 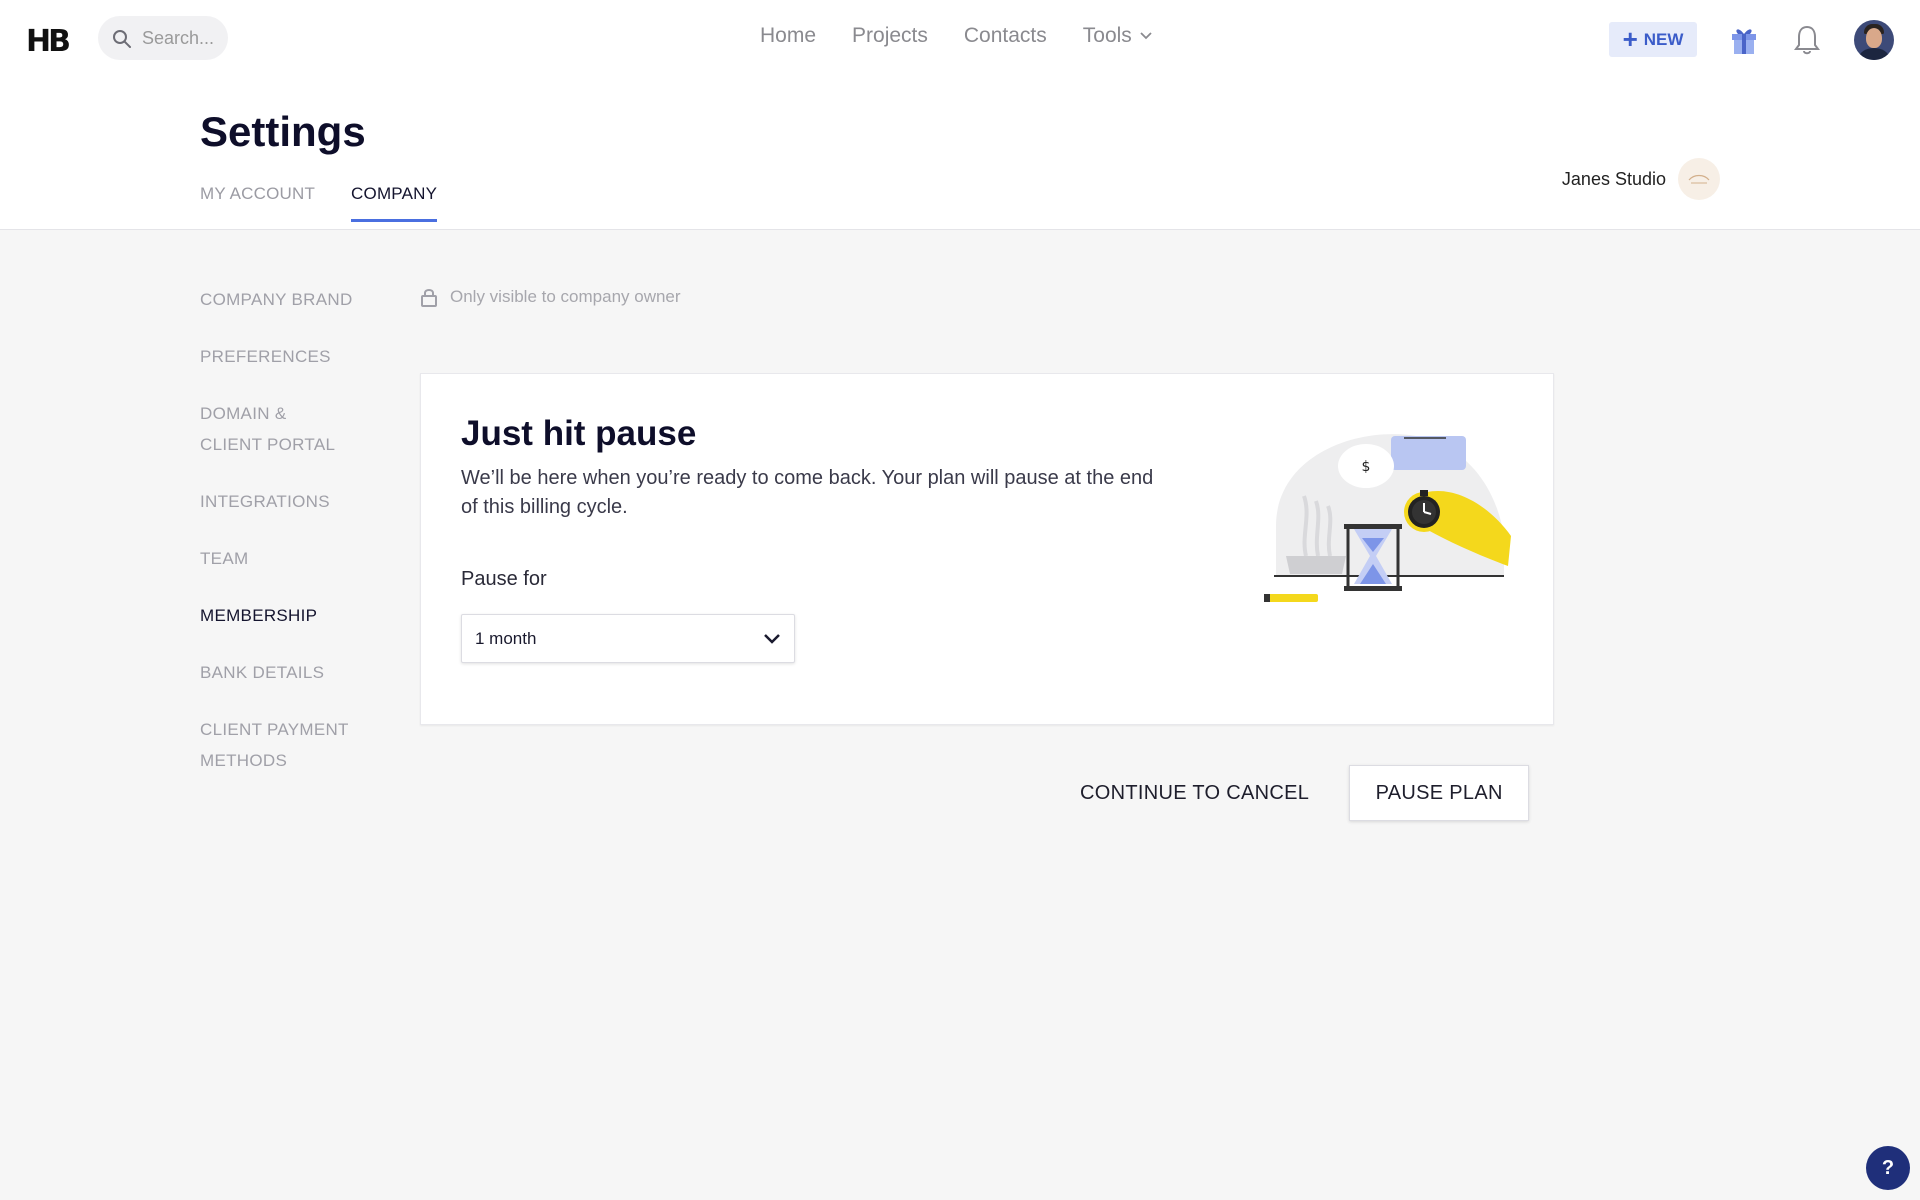 I want to click on sidebar-item-team: TEAM, so click(x=290, y=558).